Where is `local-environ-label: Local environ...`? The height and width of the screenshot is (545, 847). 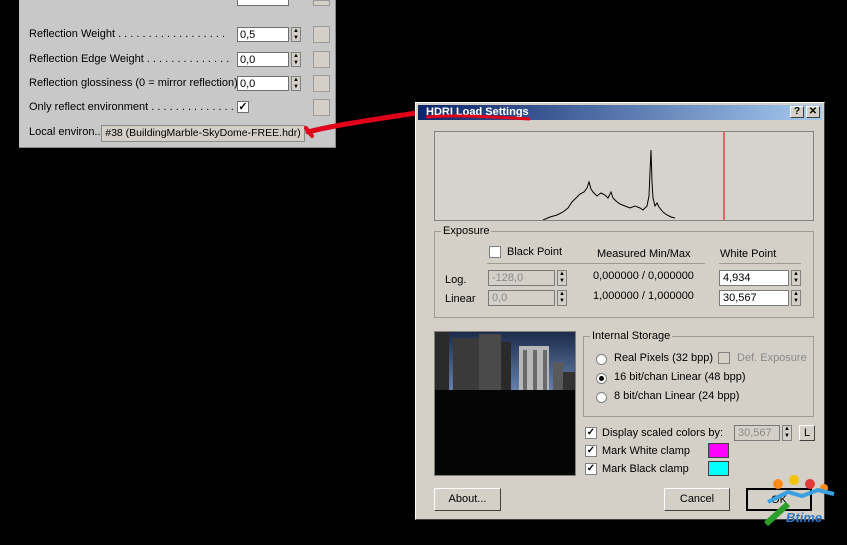
local-environ-label: Local environ... is located at coordinates (66, 132).